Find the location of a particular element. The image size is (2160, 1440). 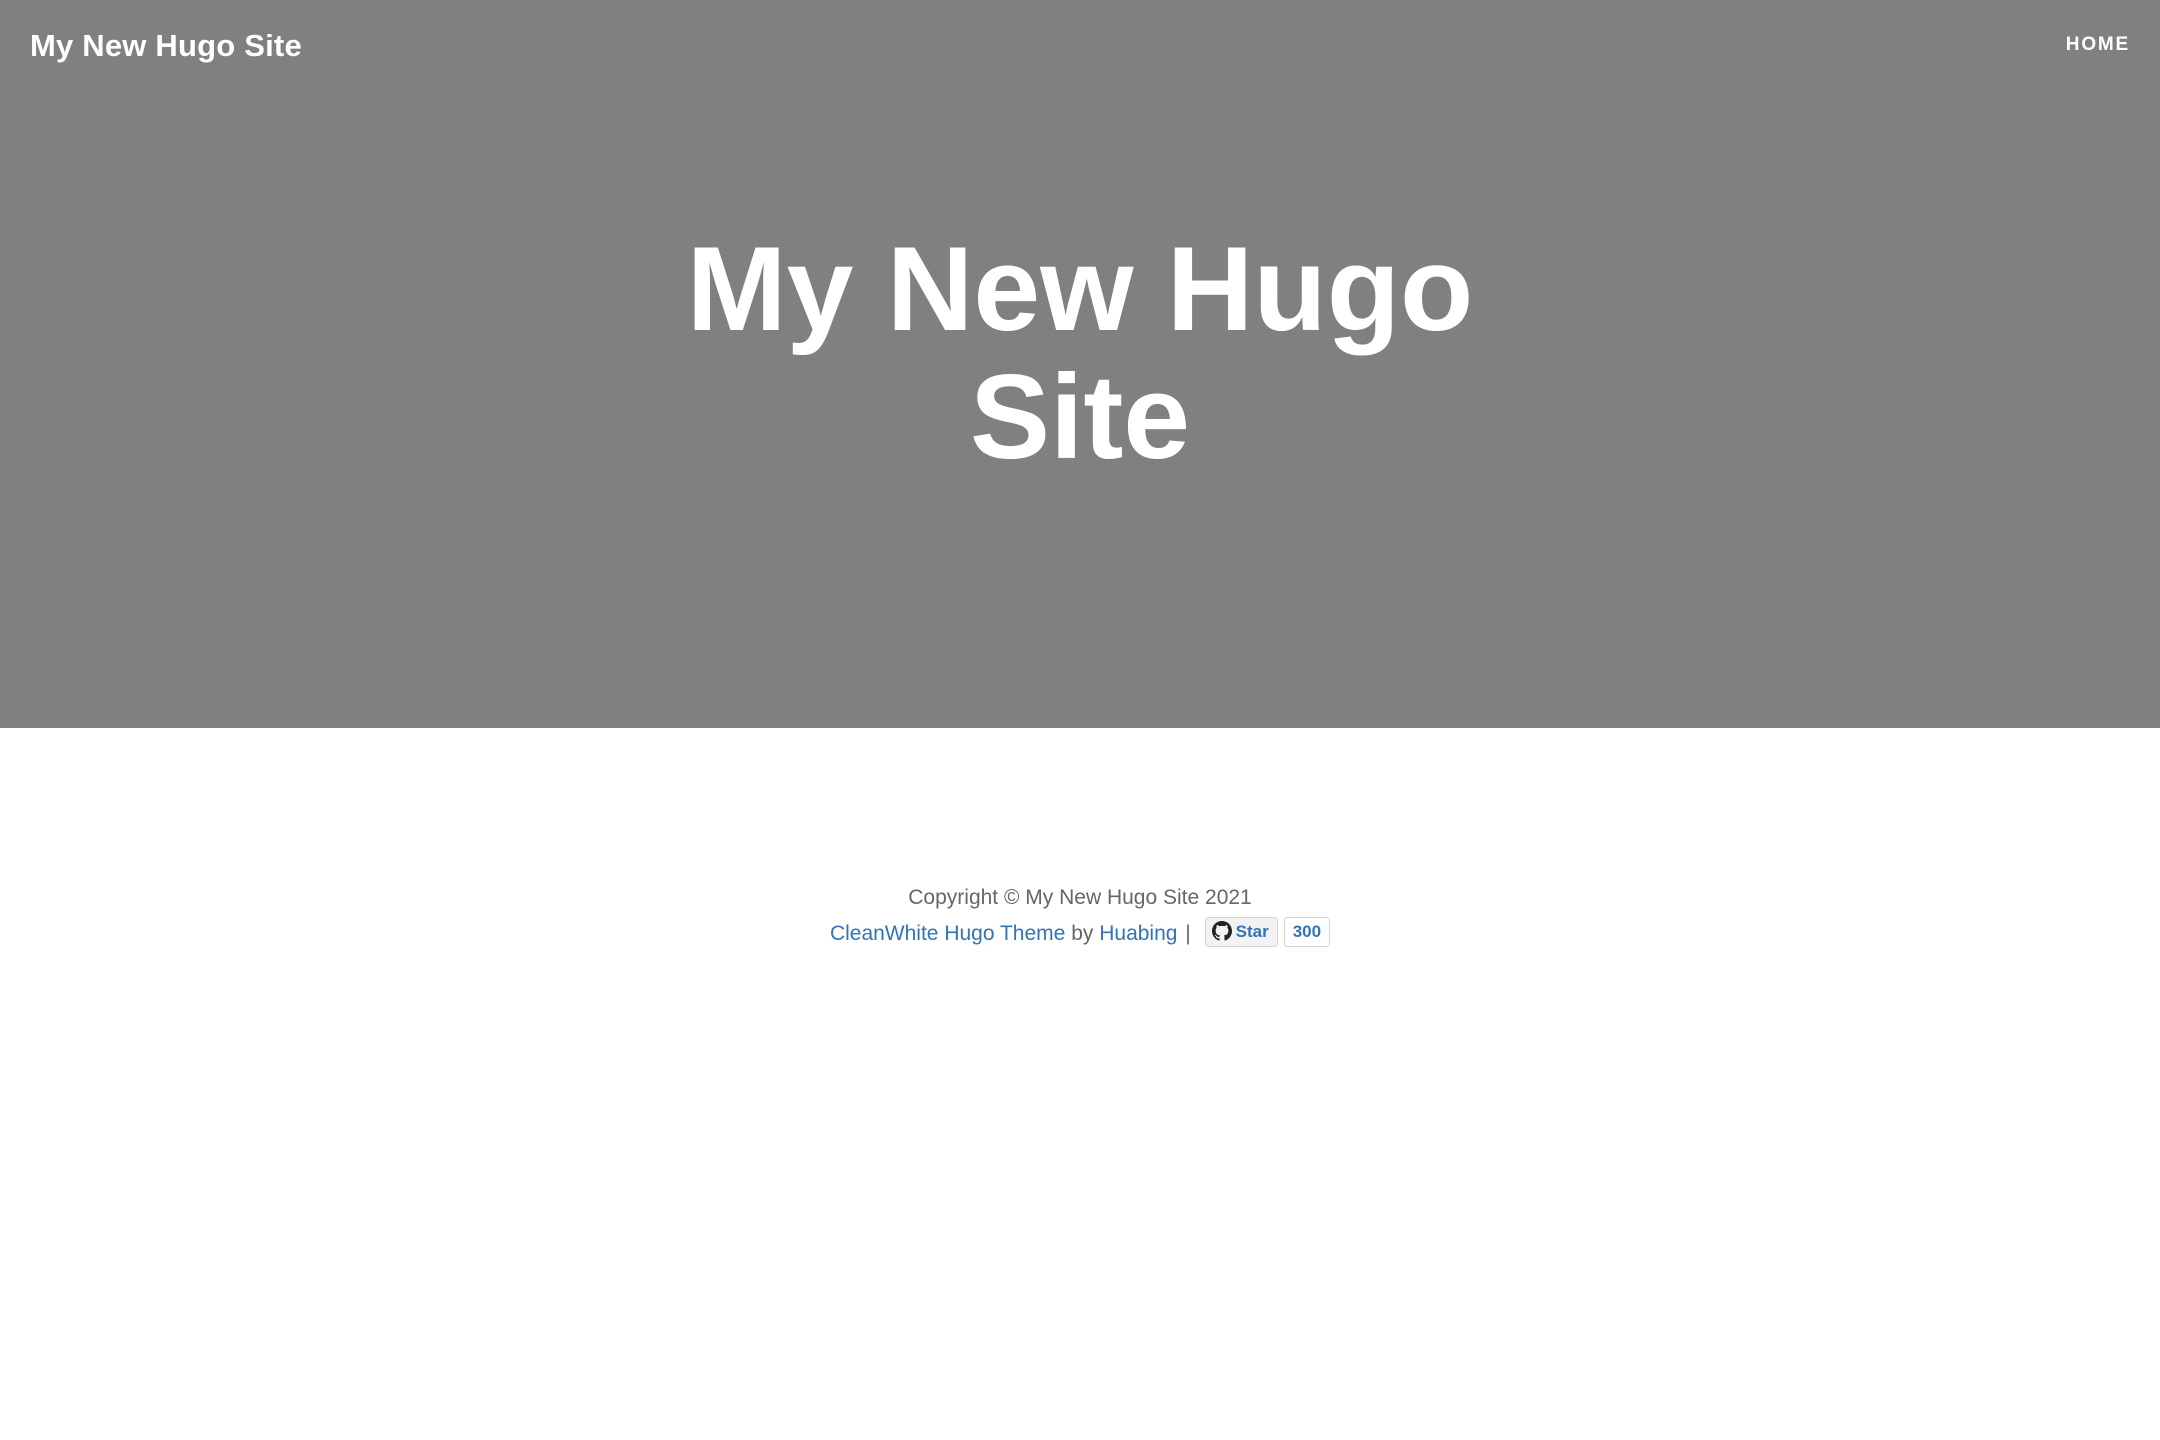

nav-home-link: HOME is located at coordinates (2098, 45).